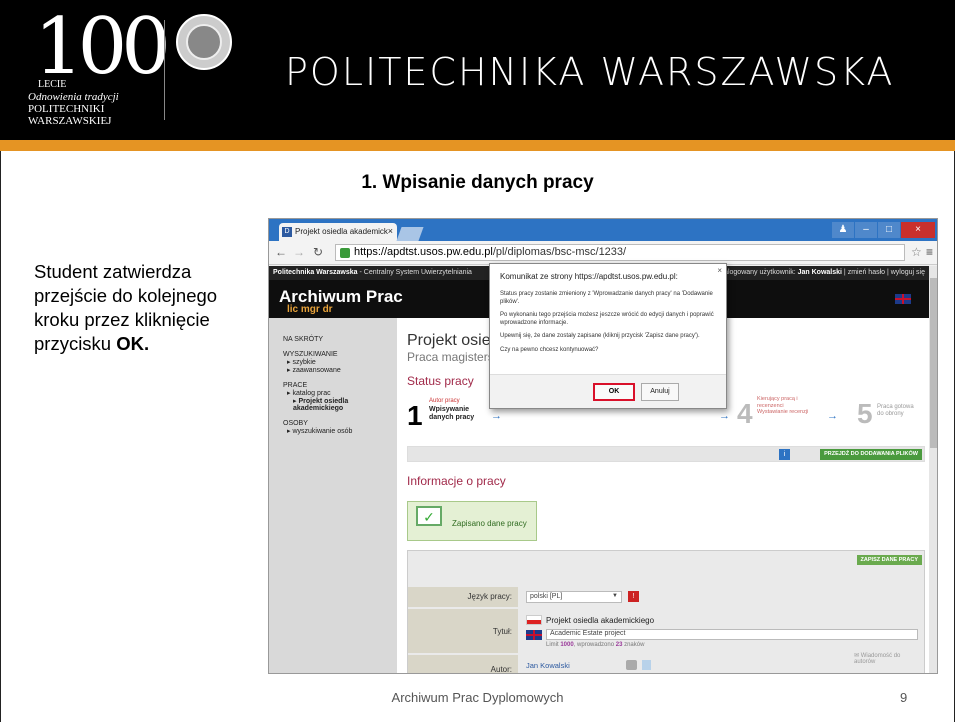 The height and width of the screenshot is (722, 955). Describe the element at coordinates (603, 230) in the screenshot. I see `browser-tabbar: D Projekt osiedla akademick × ♟ – □ ×` at that location.